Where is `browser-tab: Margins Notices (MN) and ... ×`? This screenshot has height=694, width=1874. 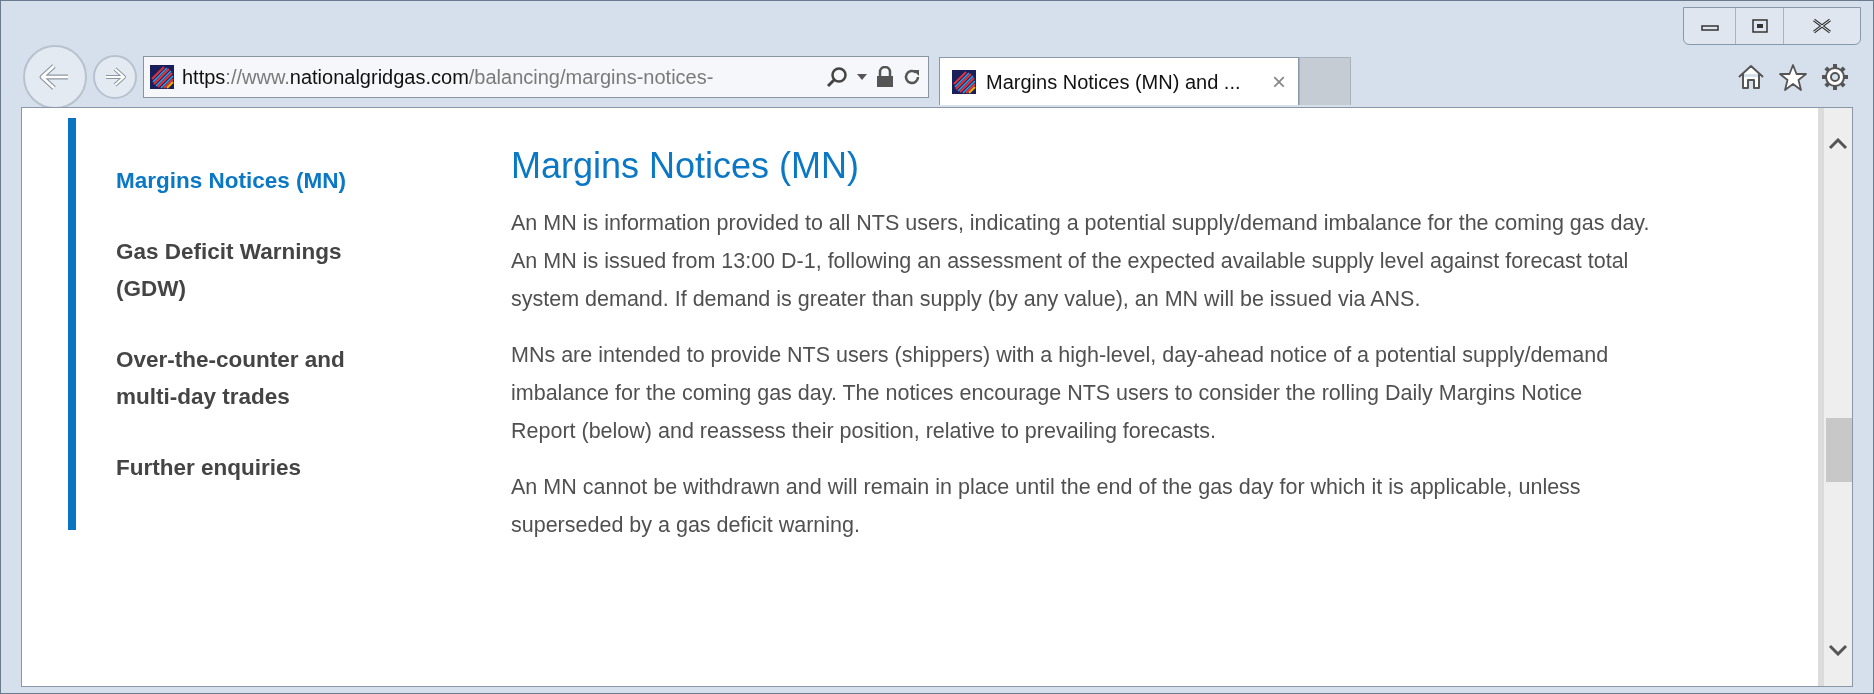
browser-tab: Margins Notices (MN) and ... × is located at coordinates (1119, 81).